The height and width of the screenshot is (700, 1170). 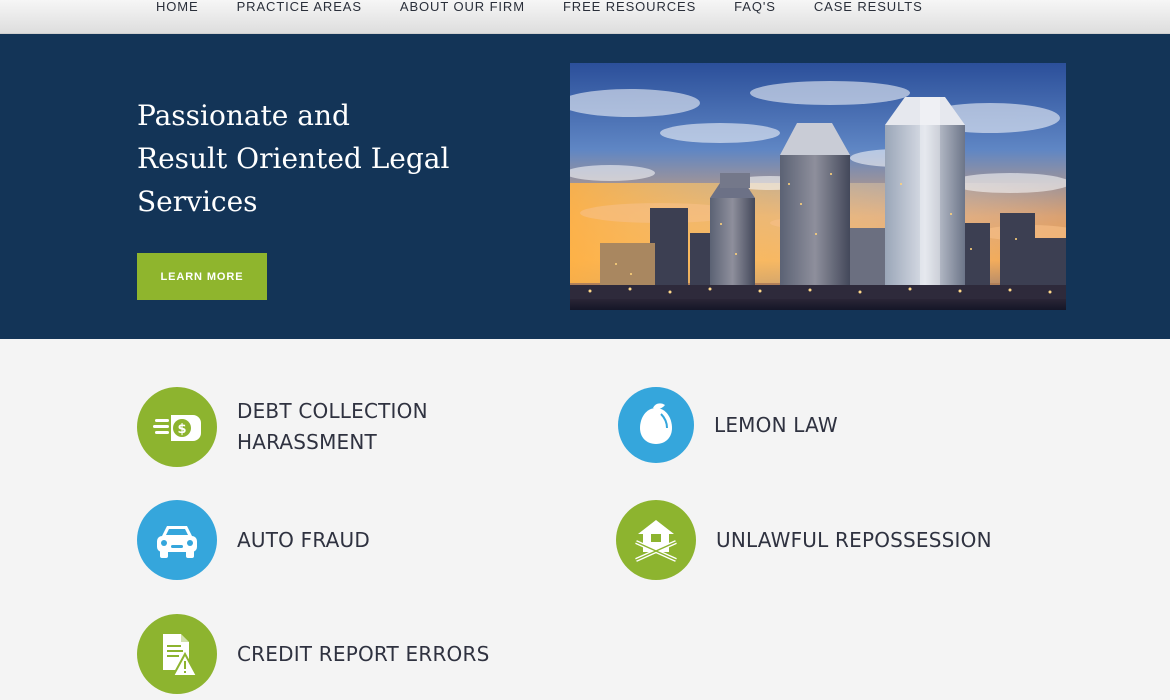 I want to click on practice-area-auto-fraud: AUTO FRAUD, so click(x=253, y=540).